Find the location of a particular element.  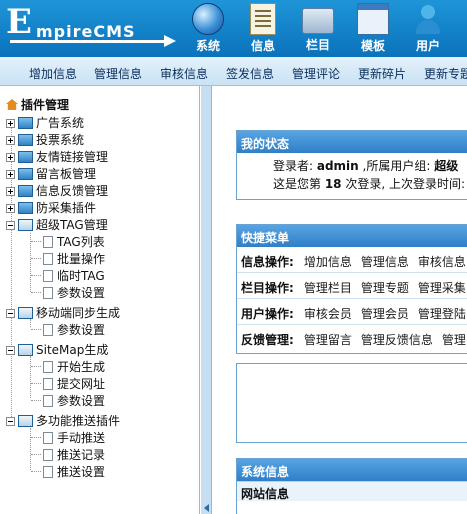

tree-node-super-tag: 超级TAG管理 is located at coordinates (57, 224).